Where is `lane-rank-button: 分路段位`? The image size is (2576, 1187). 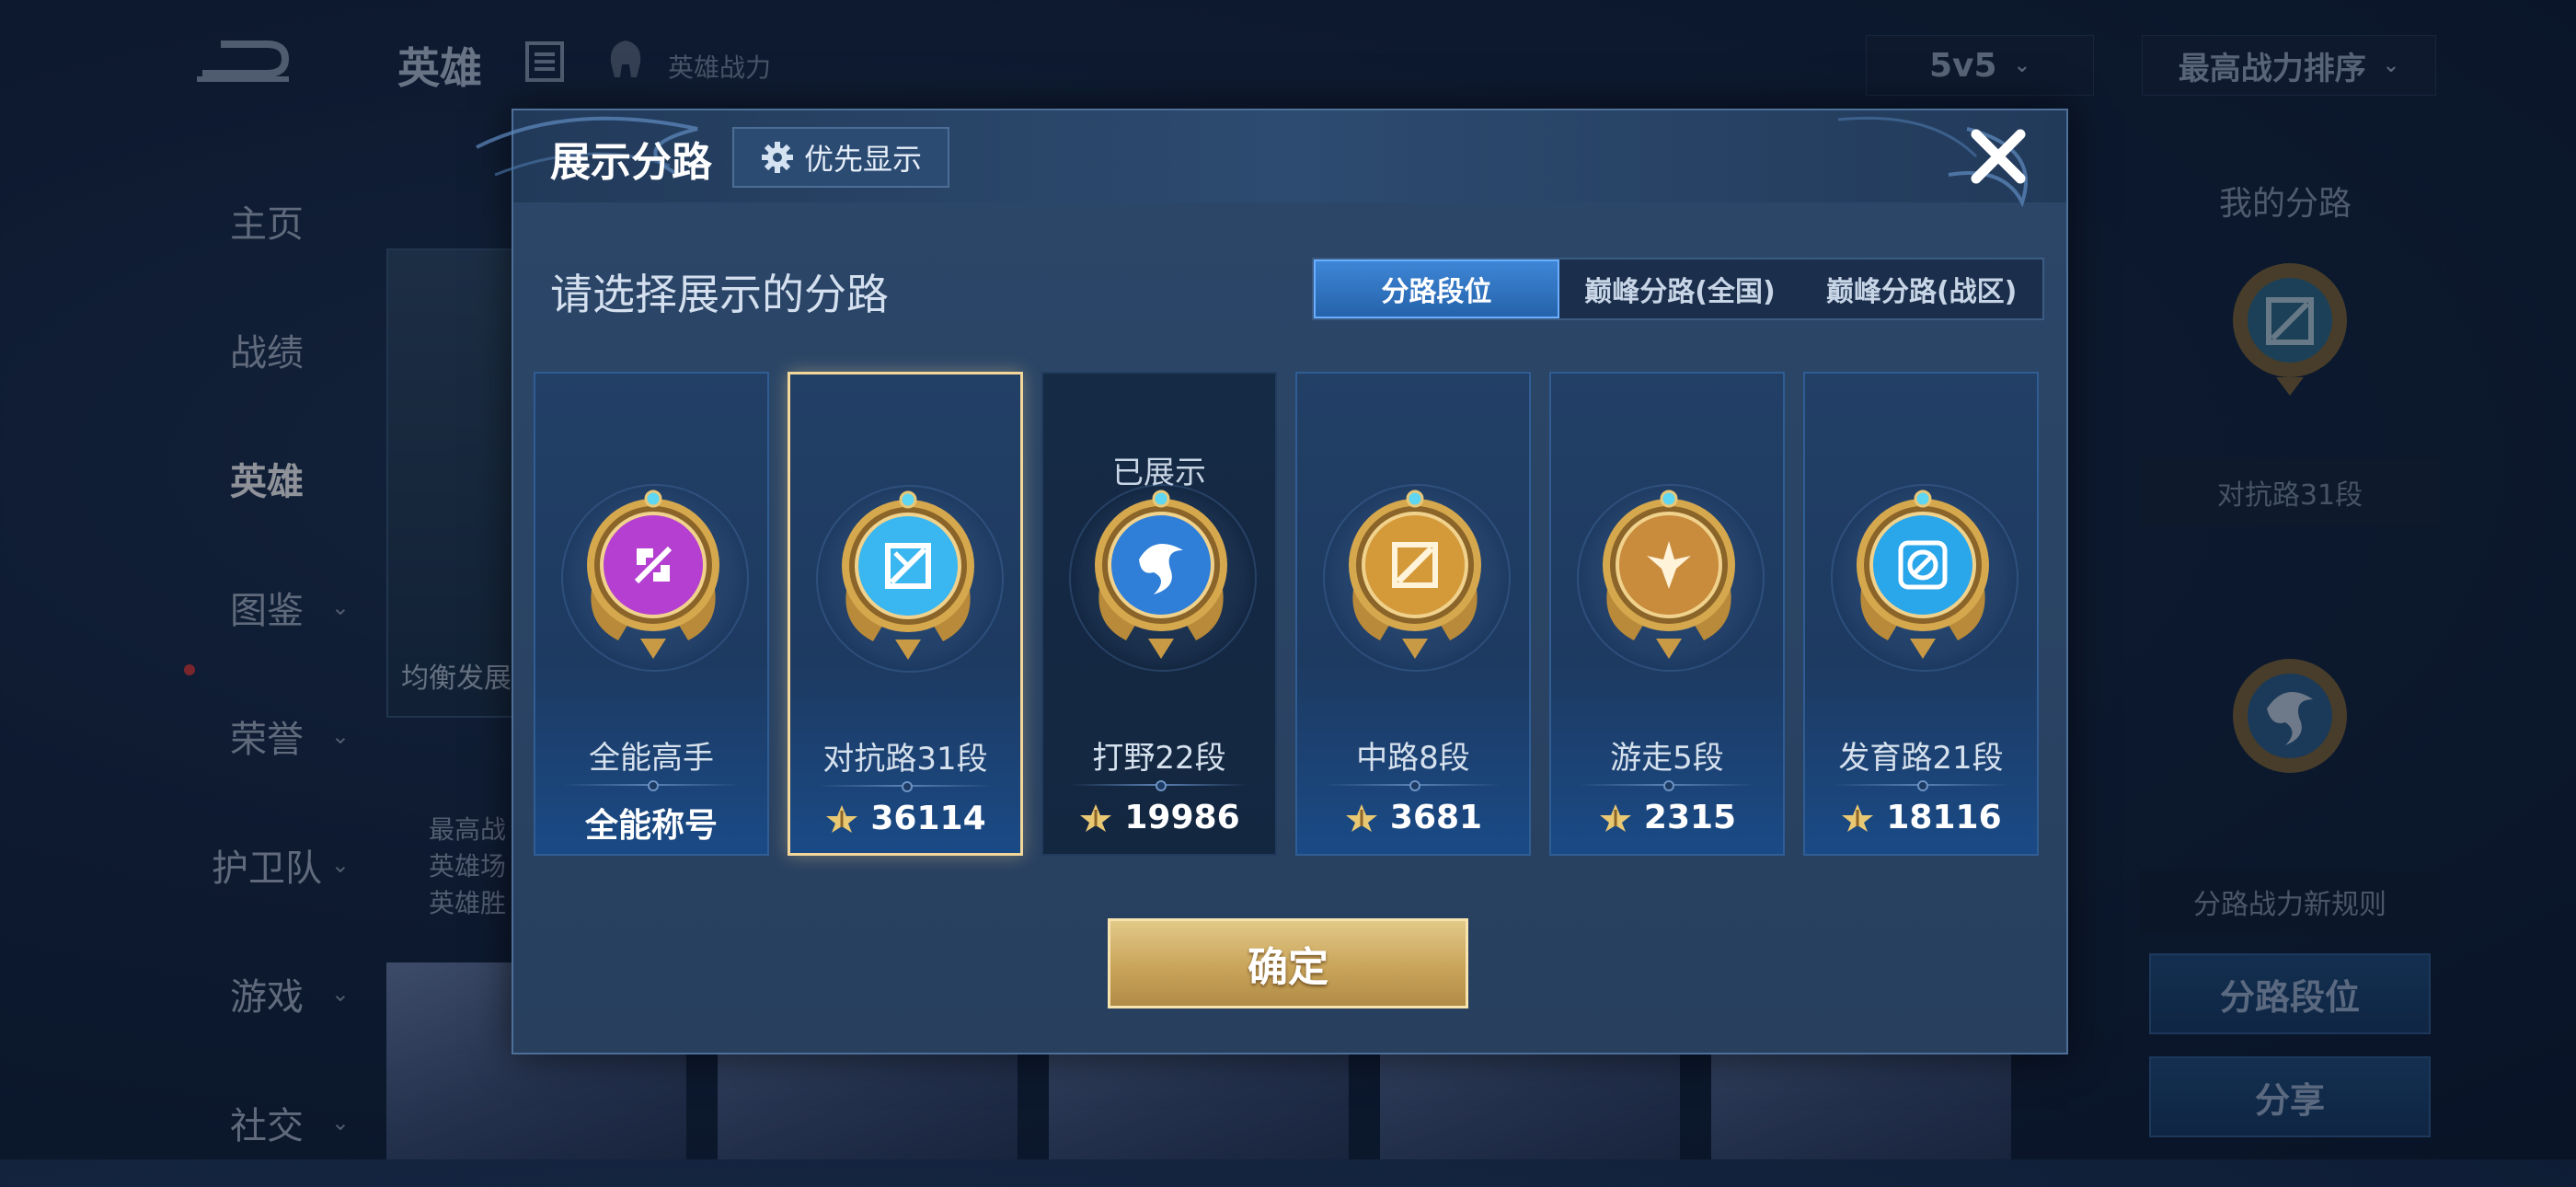 lane-rank-button: 分路段位 is located at coordinates (2290, 993).